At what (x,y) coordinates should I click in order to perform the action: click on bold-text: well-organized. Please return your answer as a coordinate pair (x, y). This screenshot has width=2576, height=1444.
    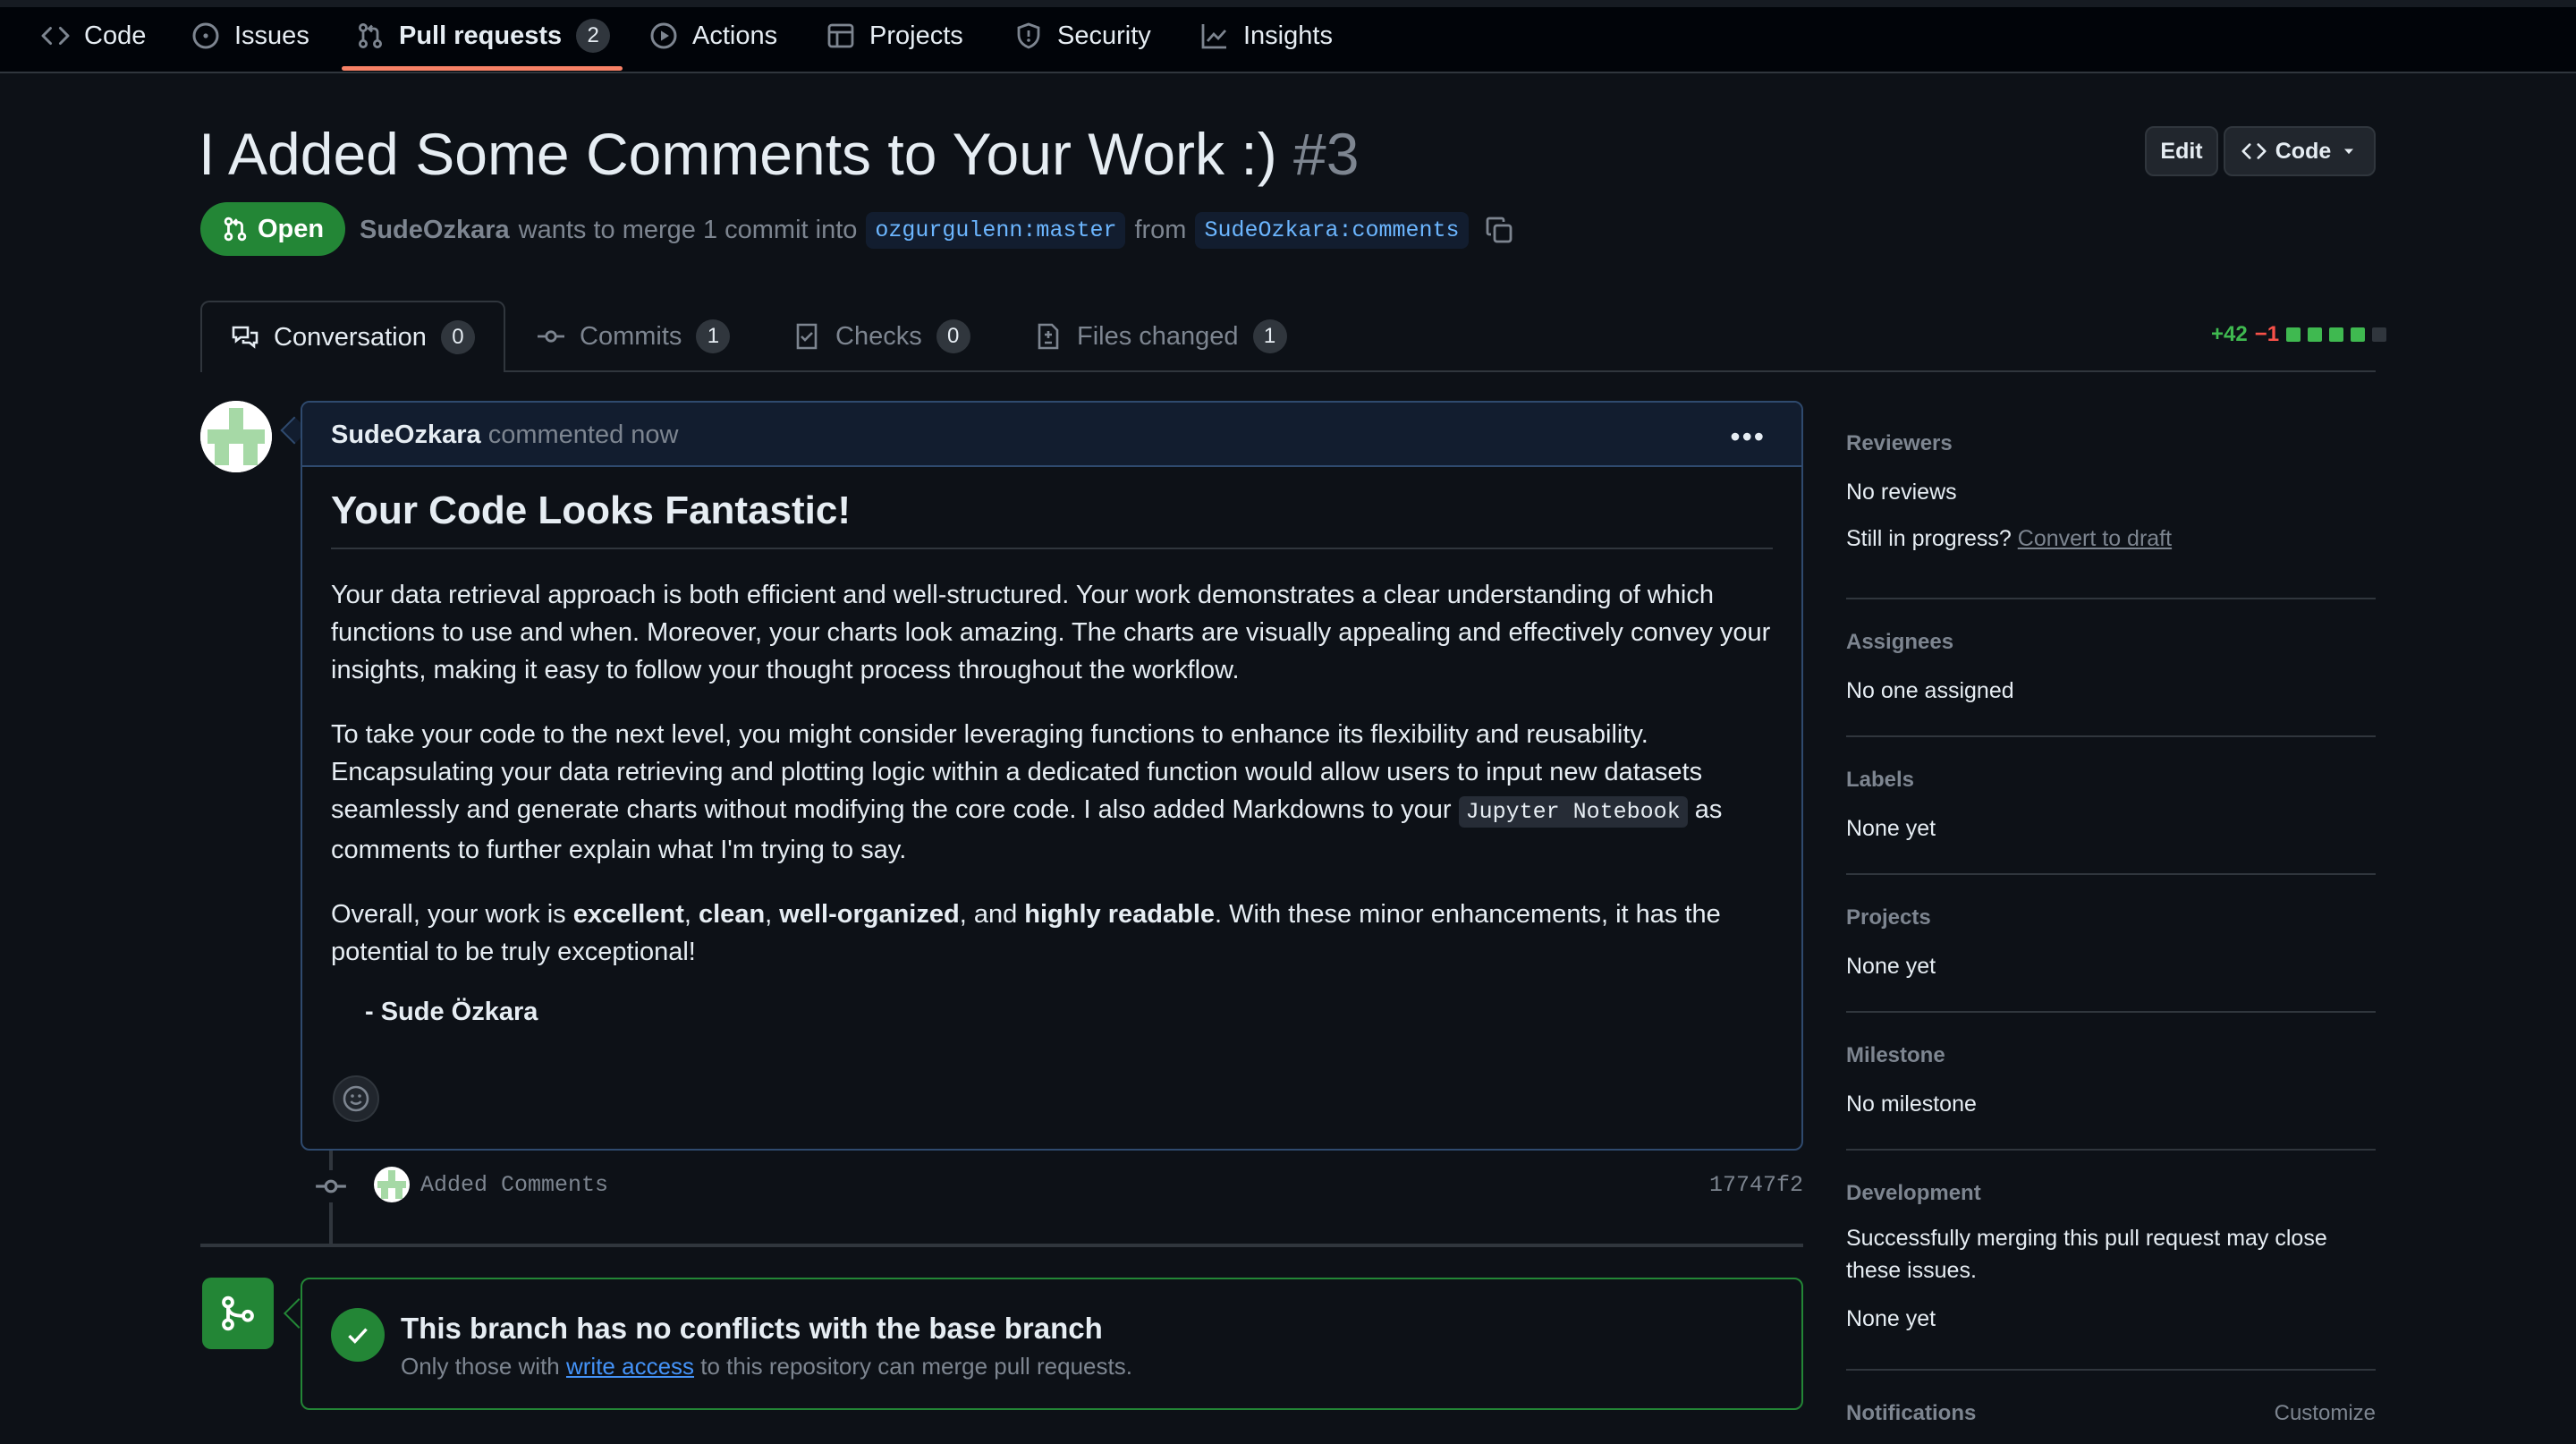
    Looking at the image, I should click on (869, 914).